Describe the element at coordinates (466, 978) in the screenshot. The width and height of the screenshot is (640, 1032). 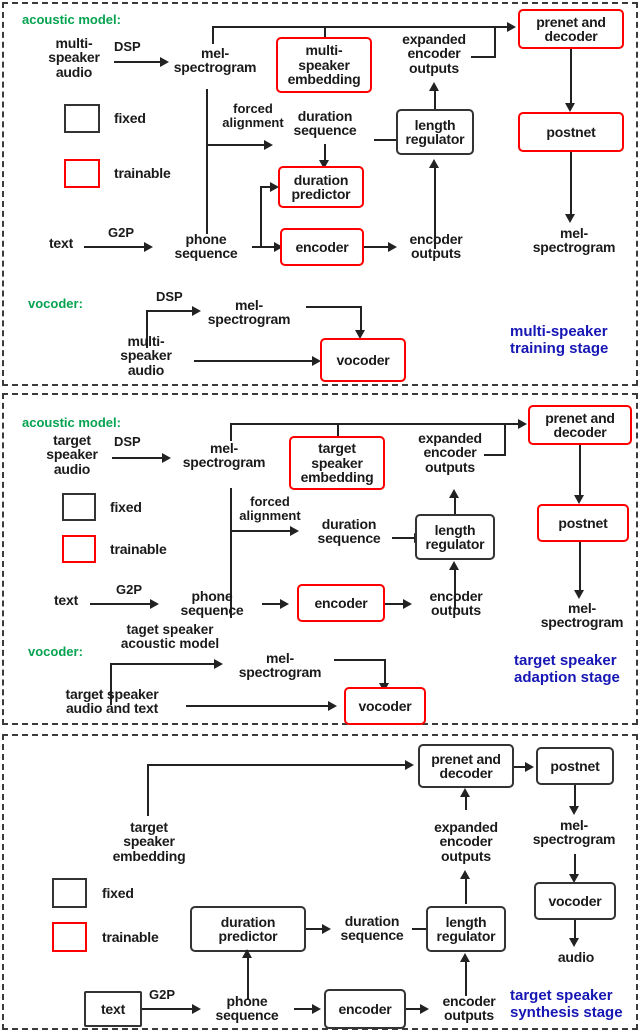
I see `edge-encout-to-lengthreg` at that location.